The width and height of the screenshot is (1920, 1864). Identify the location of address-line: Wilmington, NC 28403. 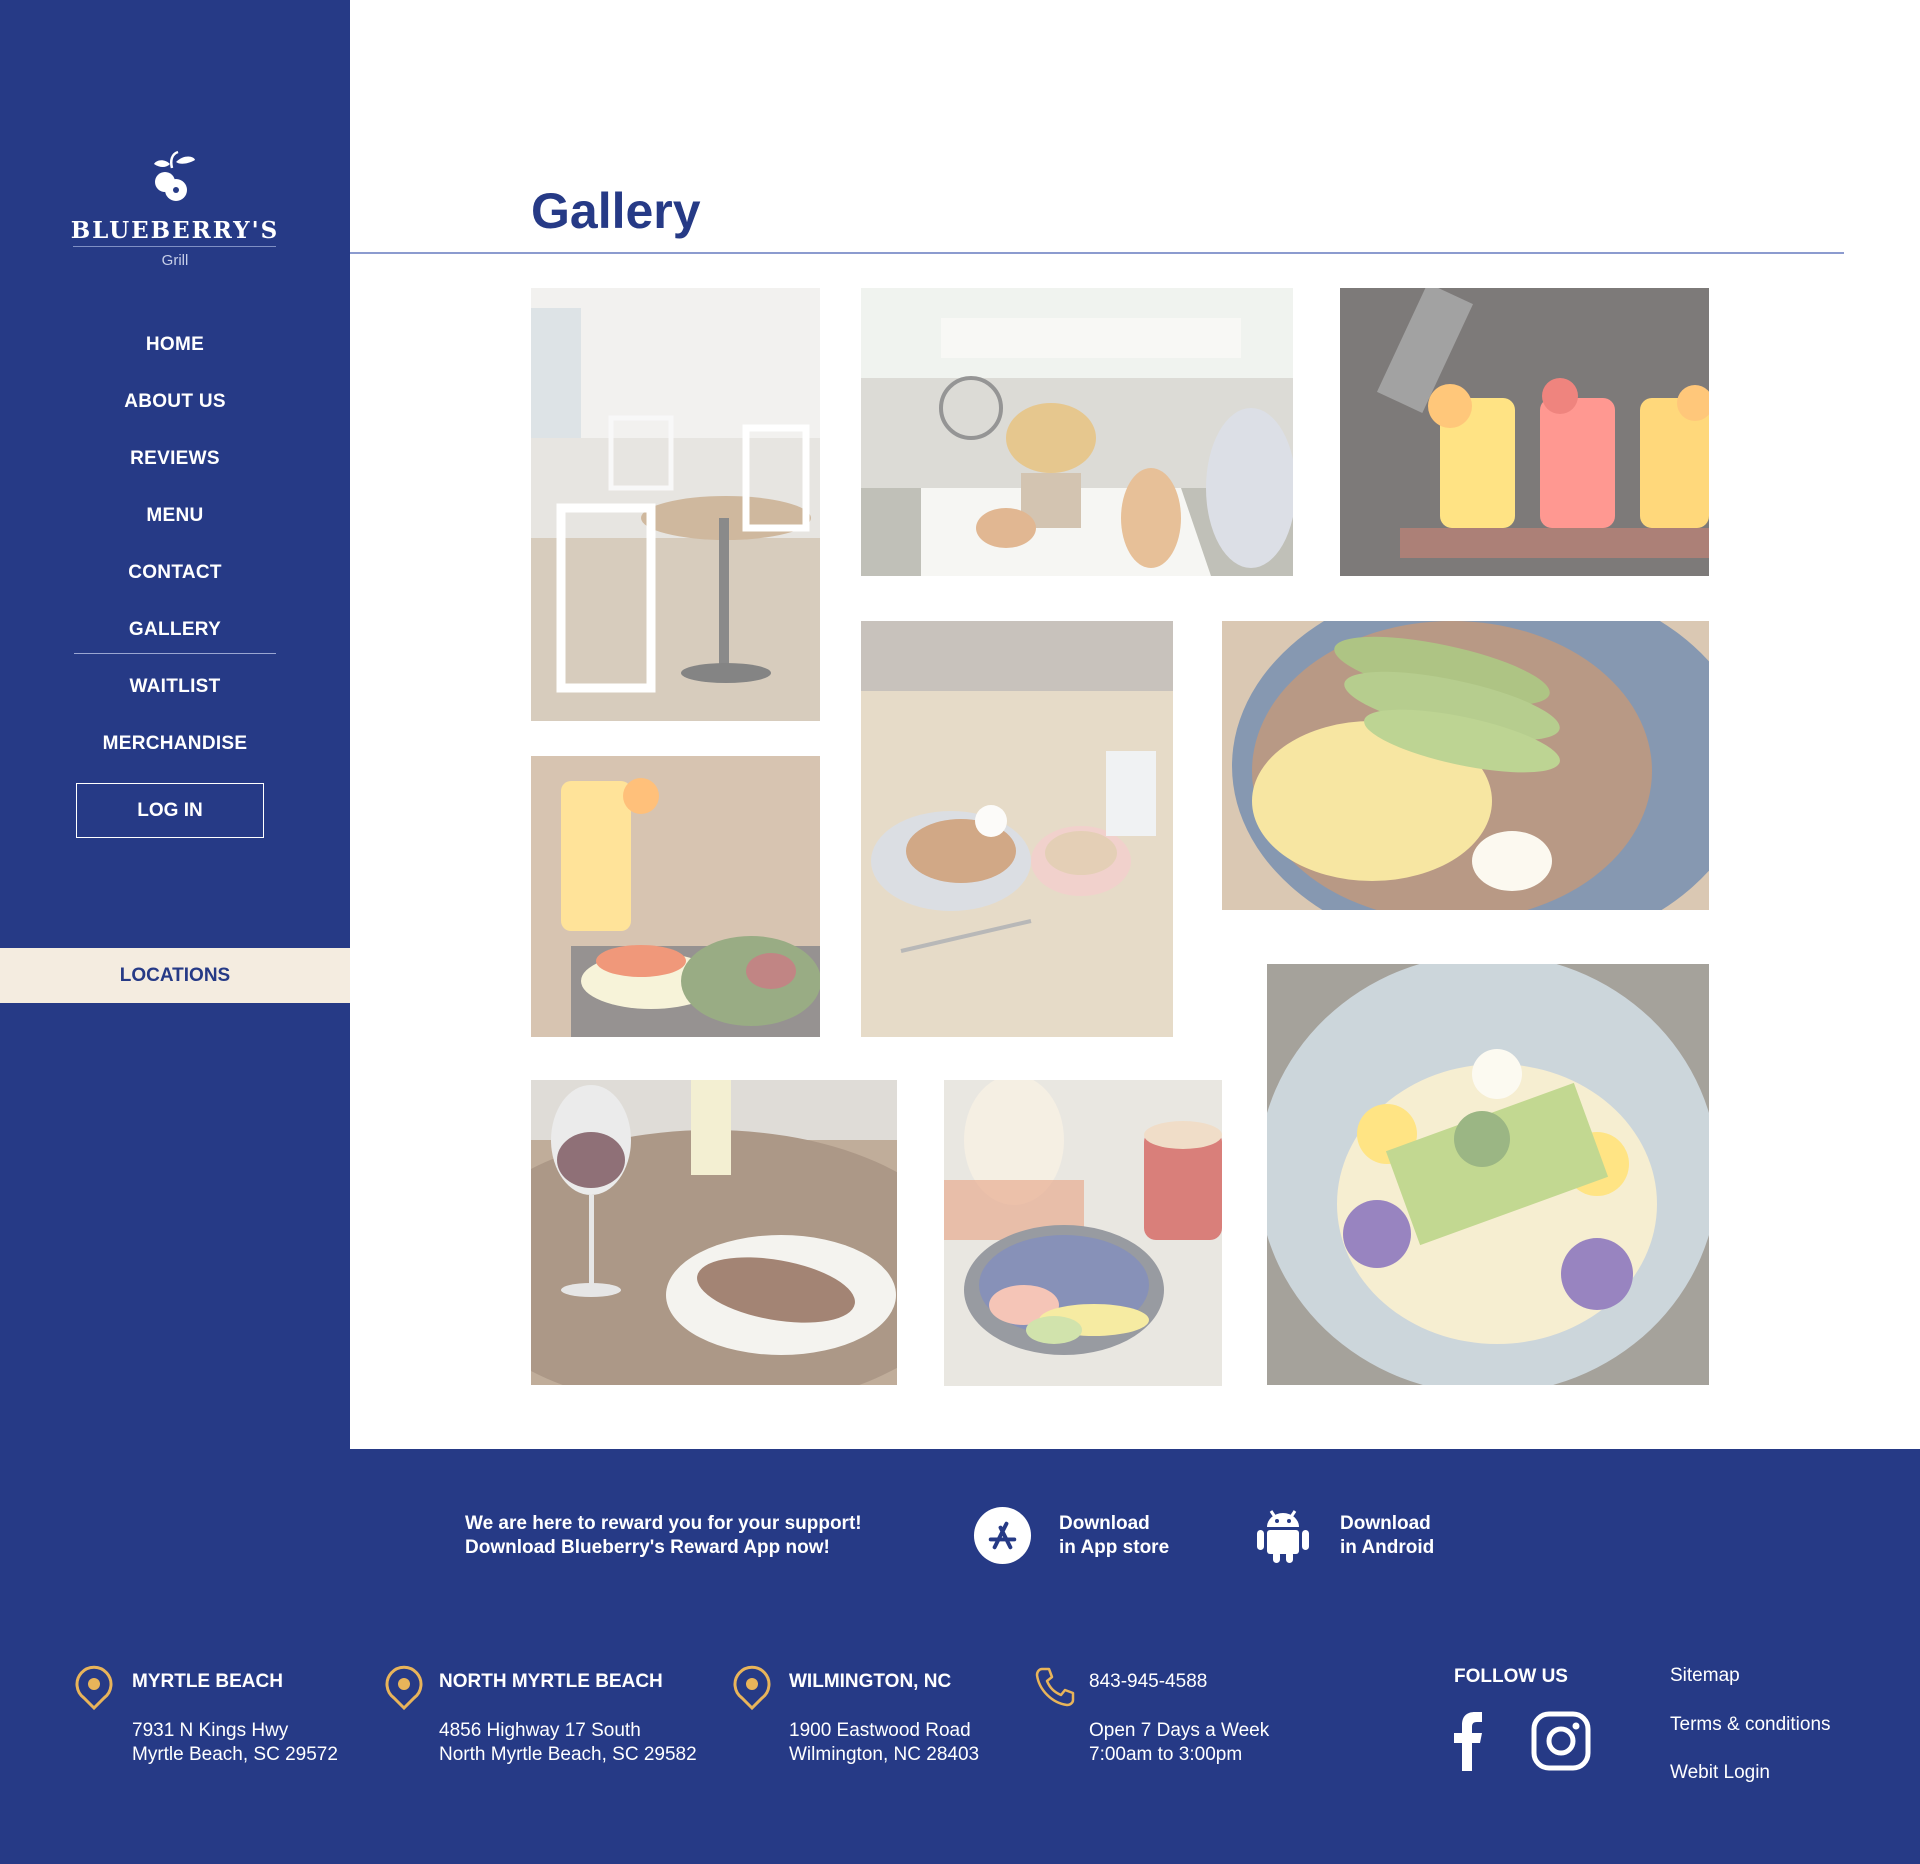
(884, 1754).